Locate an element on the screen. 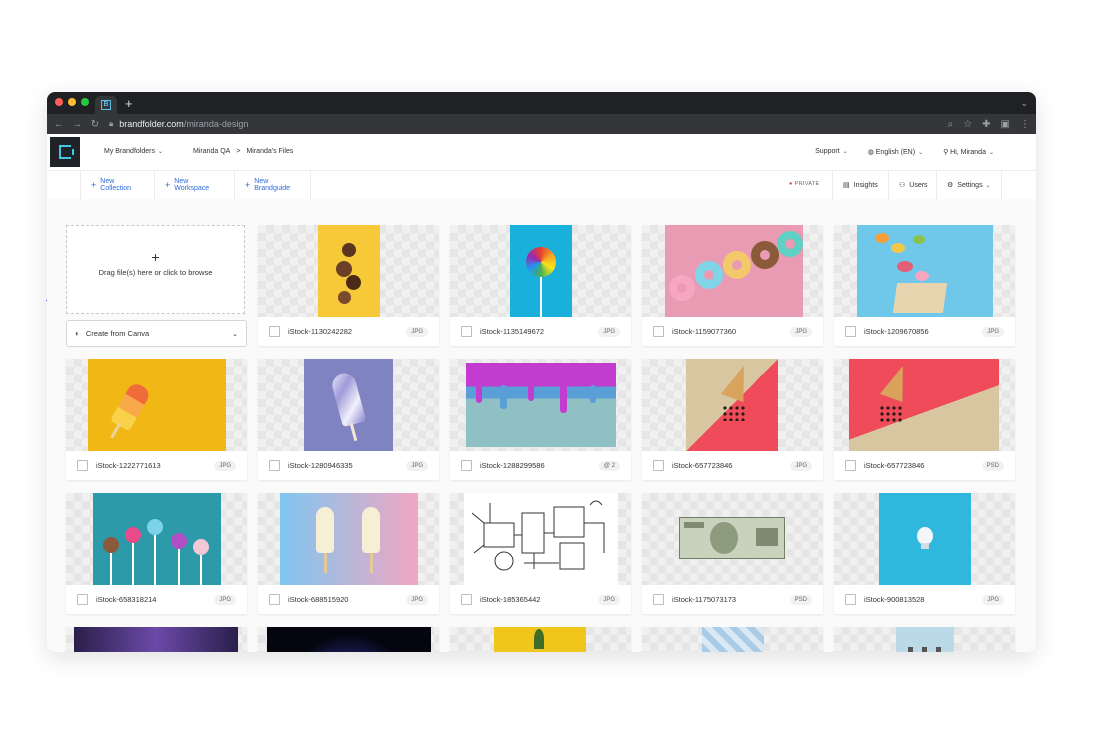 Image resolution: width=1100 pixels, height=750 pixels. zoom-icon: ⌕ is located at coordinates (951, 124).